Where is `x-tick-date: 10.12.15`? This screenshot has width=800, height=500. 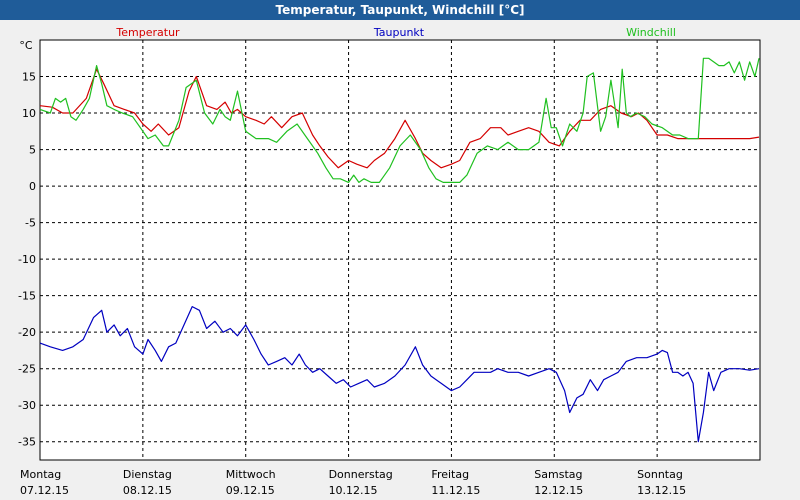
x-tick-date: 10.12.15 is located at coordinates (353, 490).